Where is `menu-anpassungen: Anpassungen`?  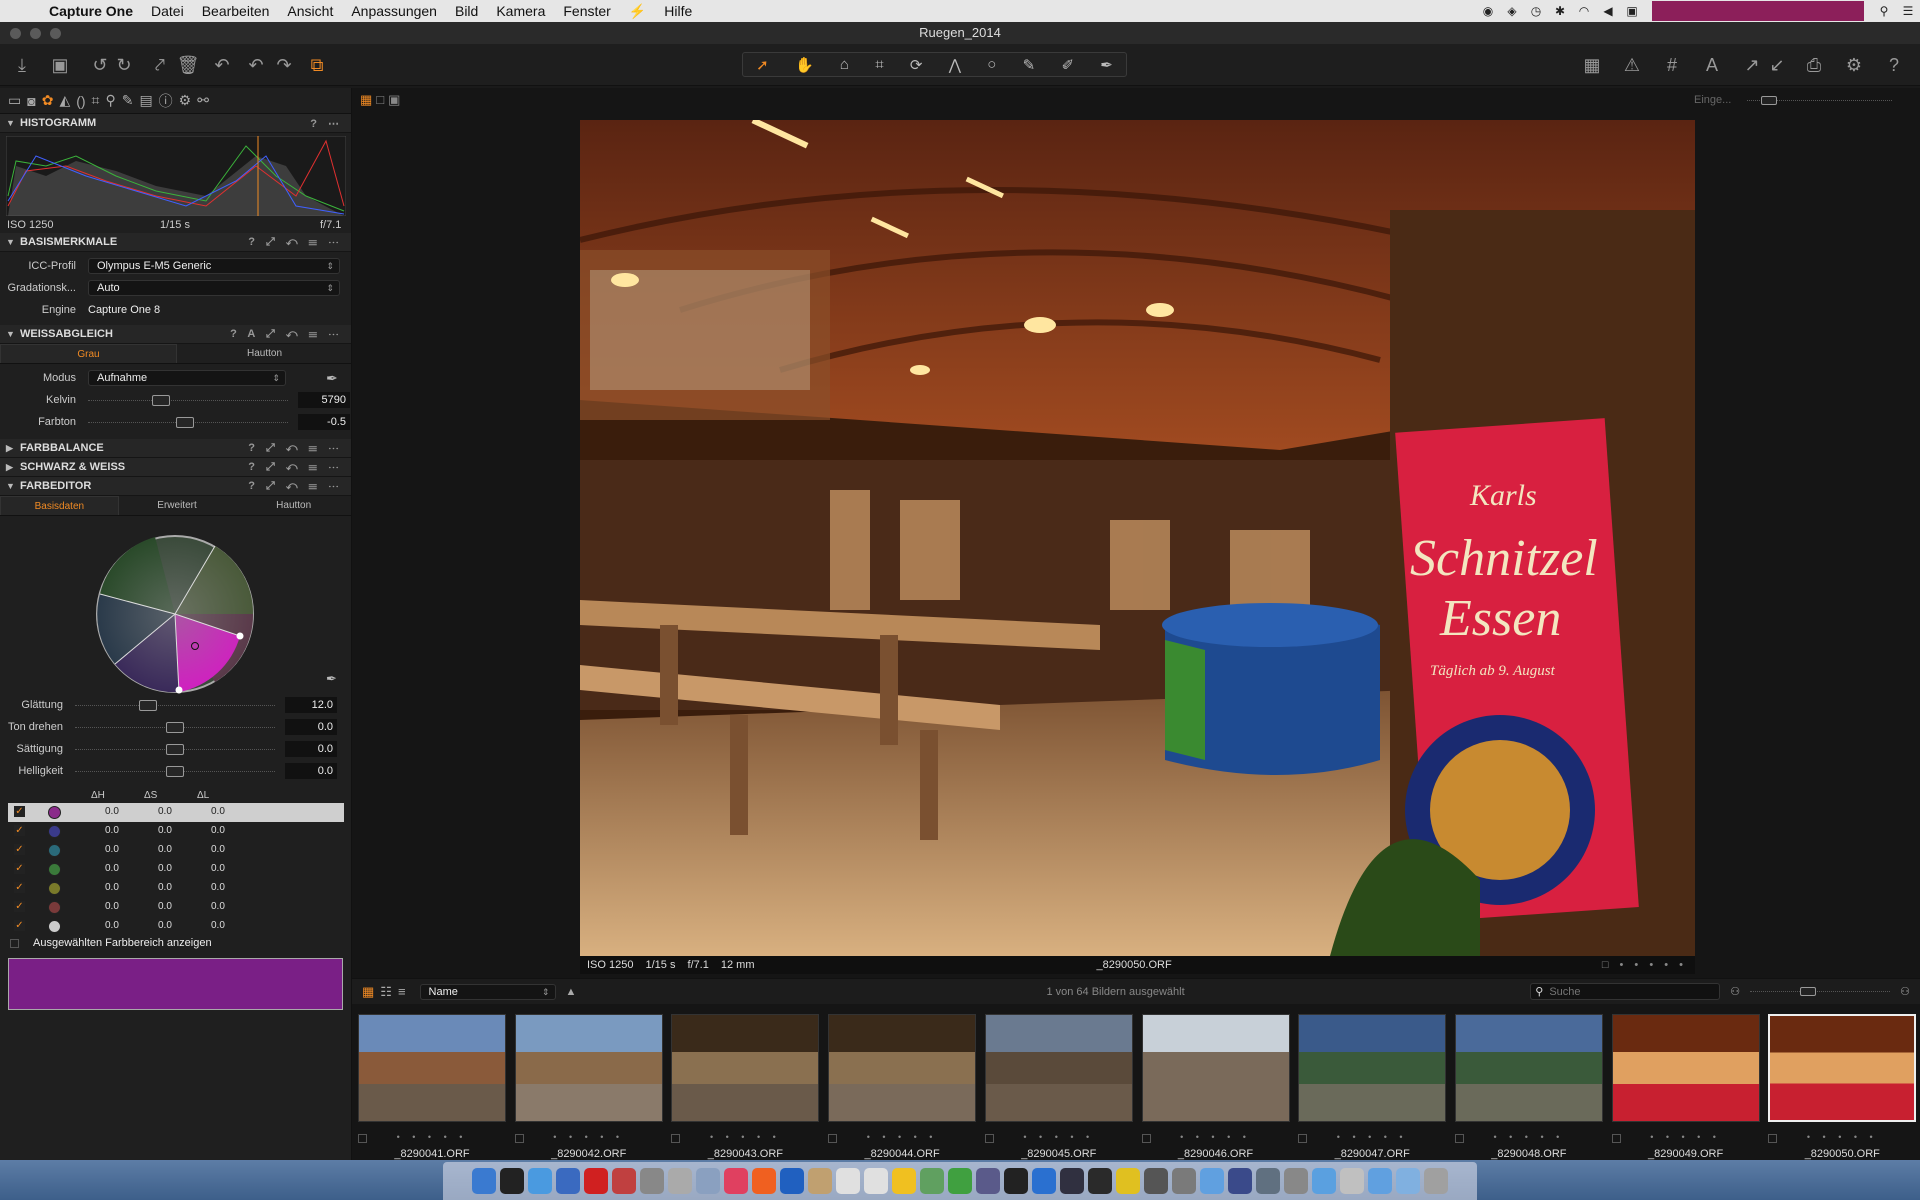
menu-anpassungen: Anpassungen is located at coordinates (394, 11).